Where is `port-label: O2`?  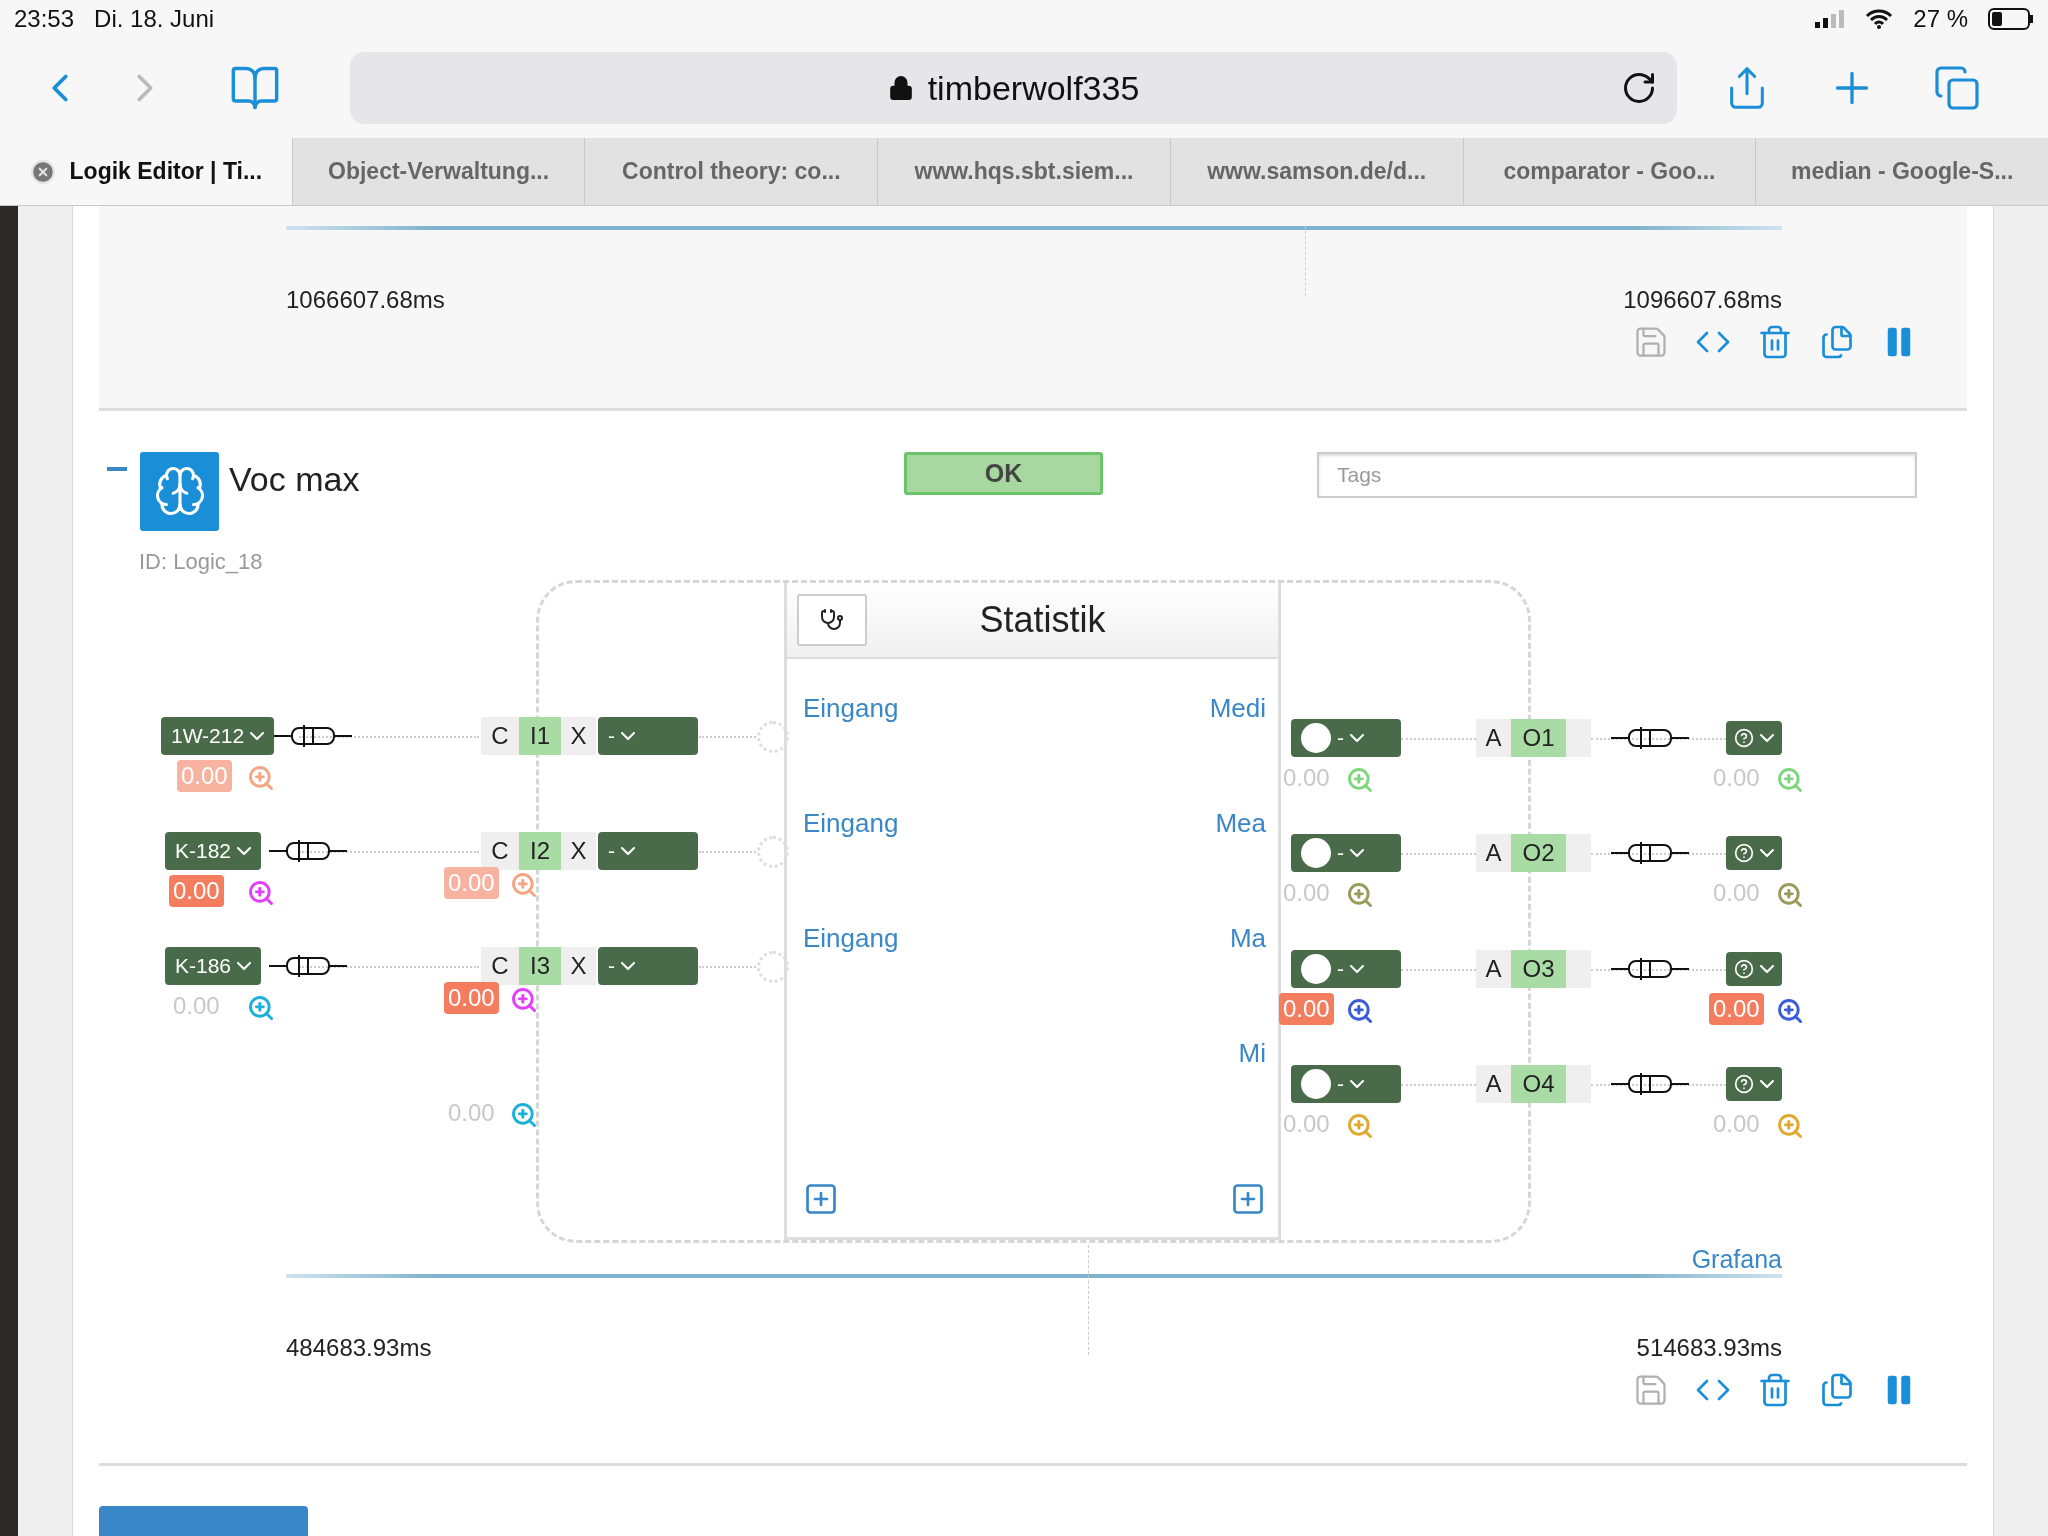
port-label: O2 is located at coordinates (1538, 852).